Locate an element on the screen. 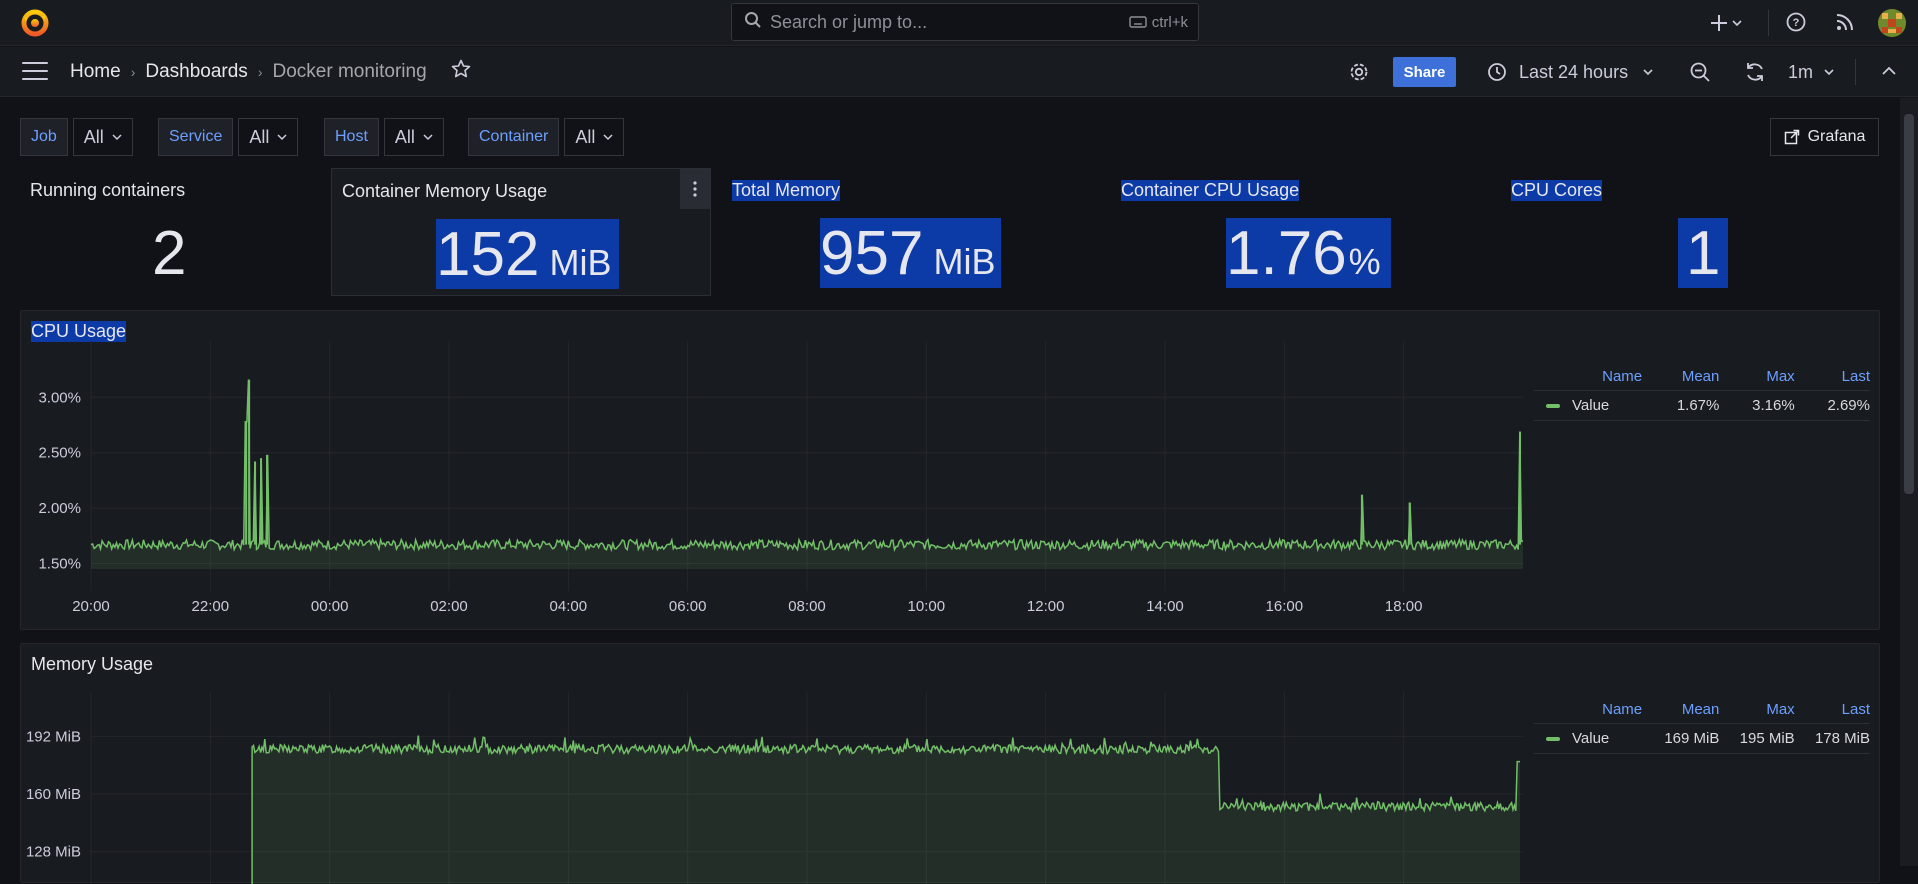 This screenshot has width=1918, height=884. menu-icon is located at coordinates (35, 72).